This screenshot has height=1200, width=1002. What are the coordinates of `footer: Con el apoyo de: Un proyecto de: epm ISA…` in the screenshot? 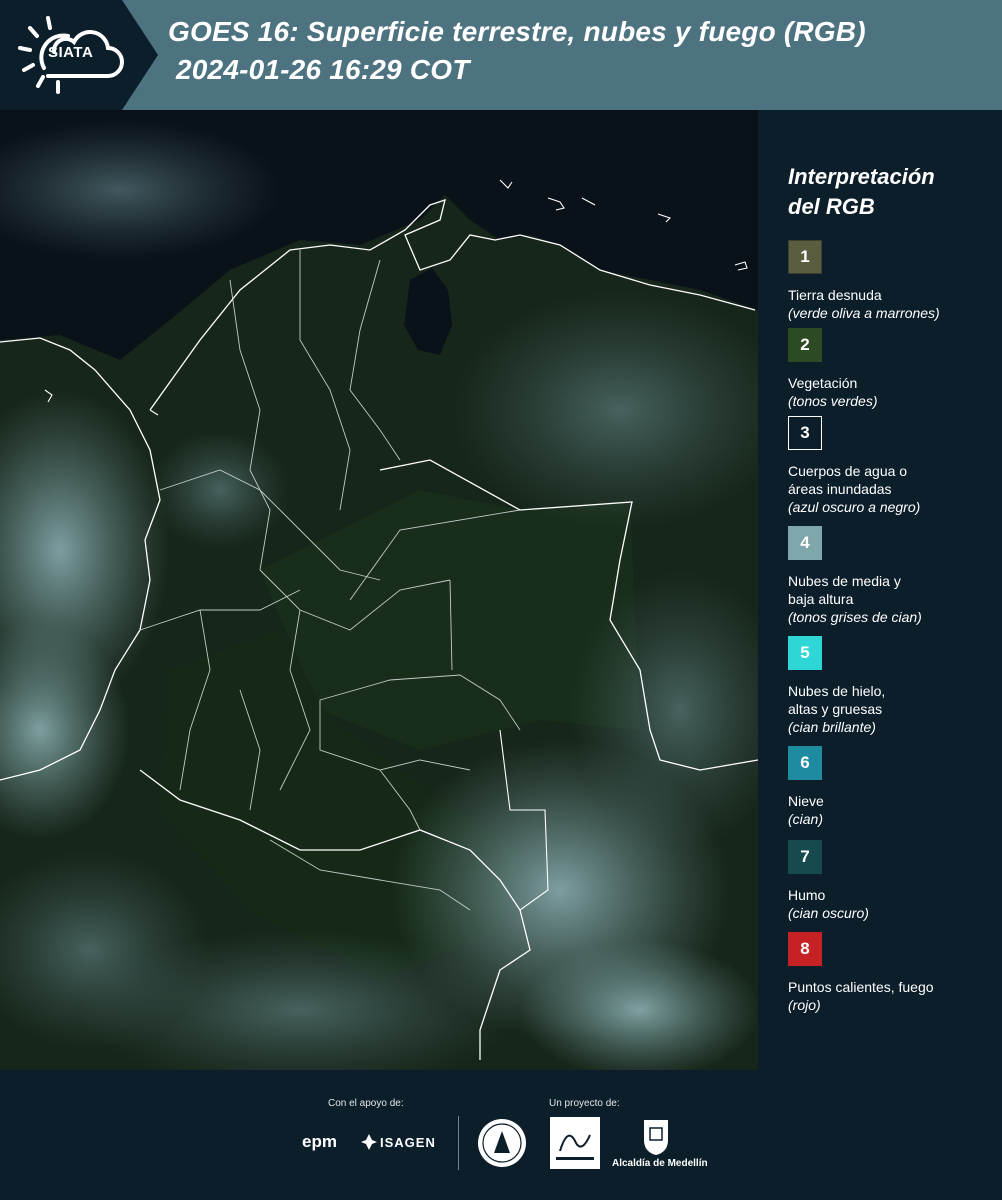 It's located at (501, 1135).